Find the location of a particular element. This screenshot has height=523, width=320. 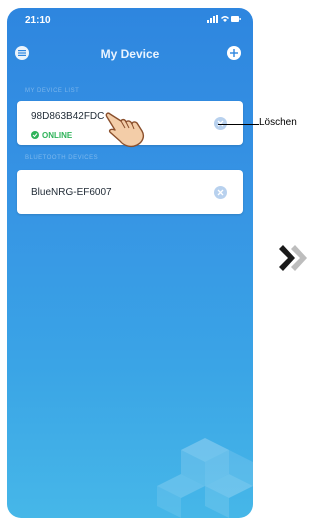

signal-icon is located at coordinates (212, 19).